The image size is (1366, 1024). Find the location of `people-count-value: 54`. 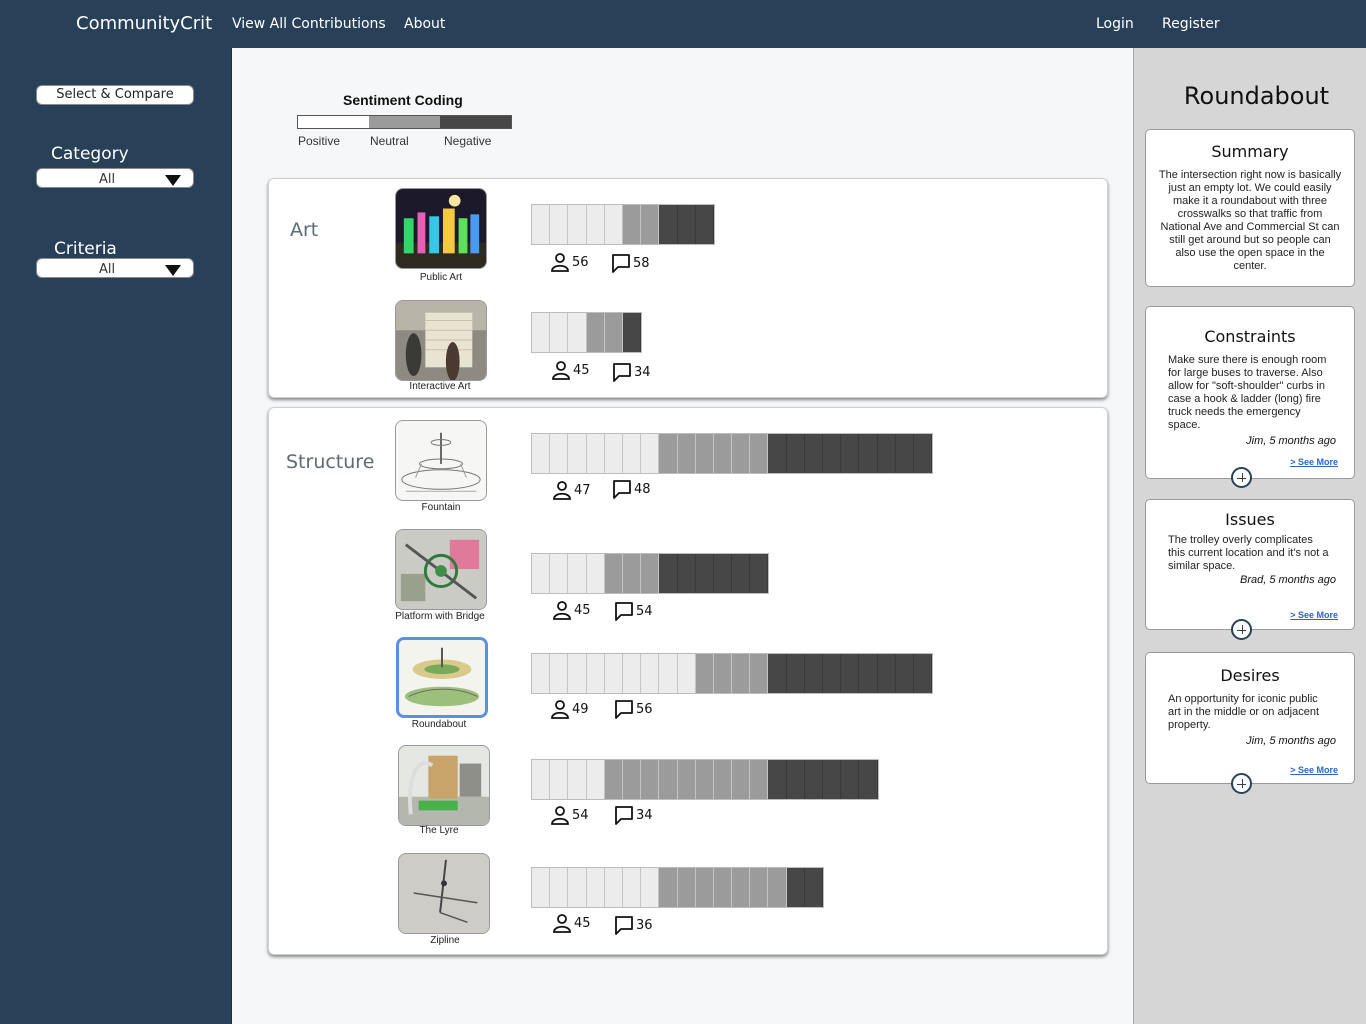

people-count-value: 54 is located at coordinates (580, 815).